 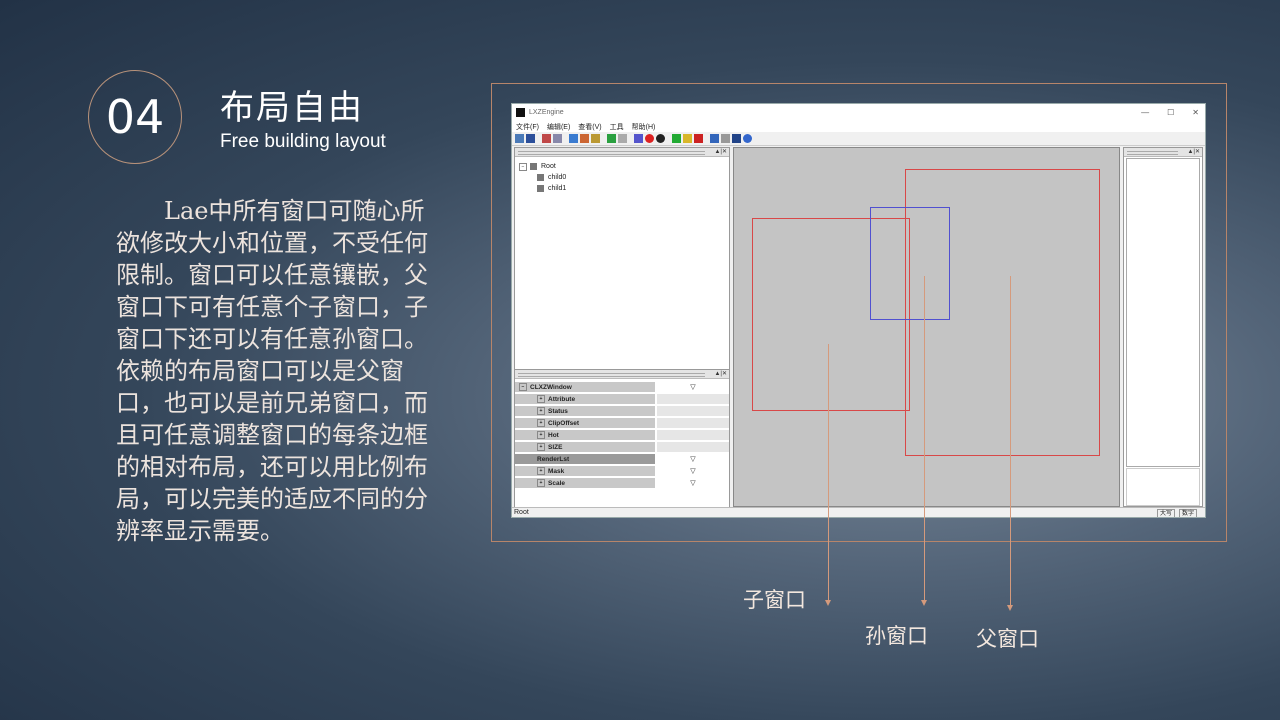 I want to click on record-icon, so click(x=649, y=138).